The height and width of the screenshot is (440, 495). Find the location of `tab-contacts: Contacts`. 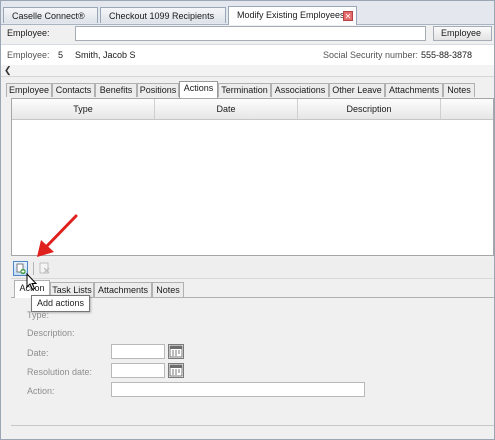

tab-contacts: Contacts is located at coordinates (73, 90).